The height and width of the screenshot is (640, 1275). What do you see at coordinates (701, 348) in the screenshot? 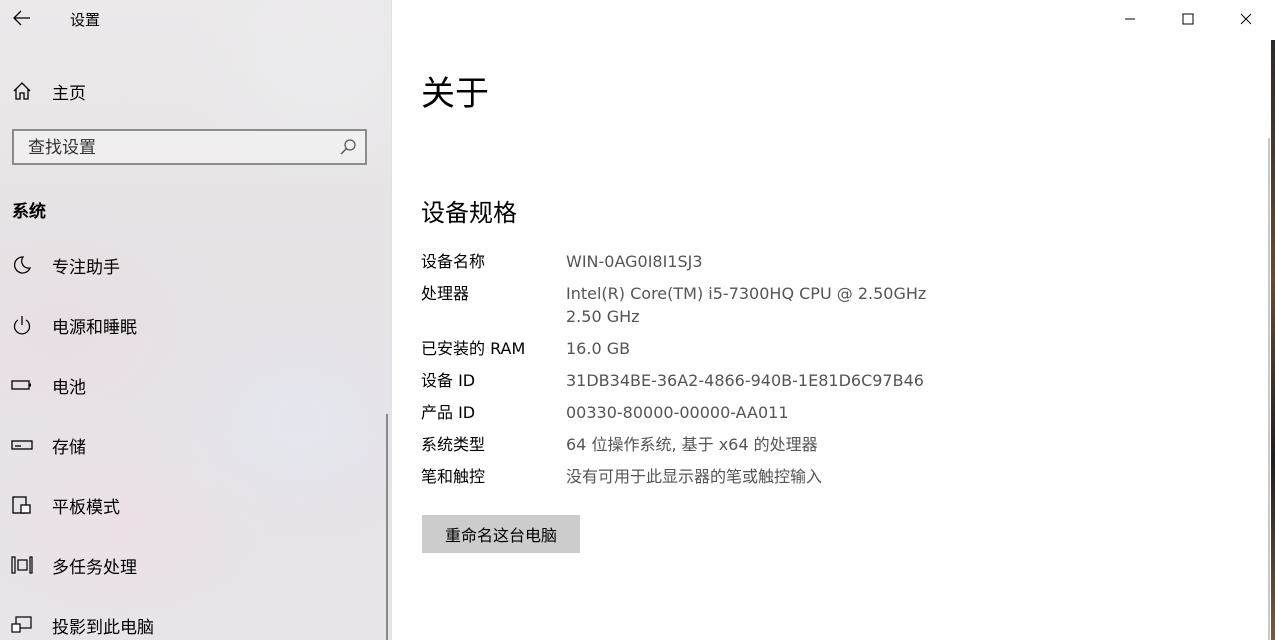
I see `spec-row-ram: 已安装的 RAM 16.0 GB` at bounding box center [701, 348].